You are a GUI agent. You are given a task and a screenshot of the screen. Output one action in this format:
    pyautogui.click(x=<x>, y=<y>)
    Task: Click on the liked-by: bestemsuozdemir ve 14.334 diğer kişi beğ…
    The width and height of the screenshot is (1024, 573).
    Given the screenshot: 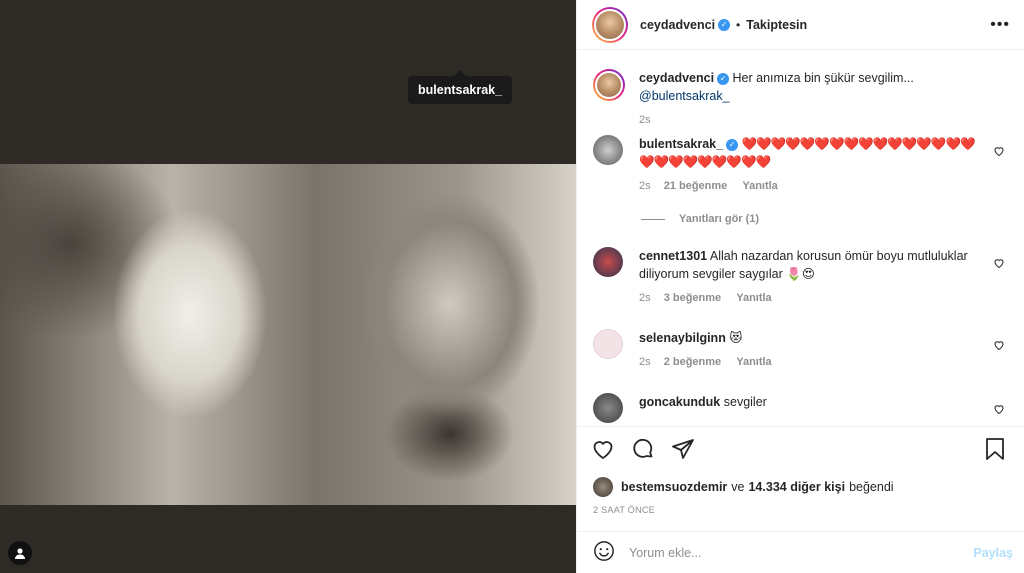 What is the action you would take?
    pyautogui.click(x=743, y=487)
    